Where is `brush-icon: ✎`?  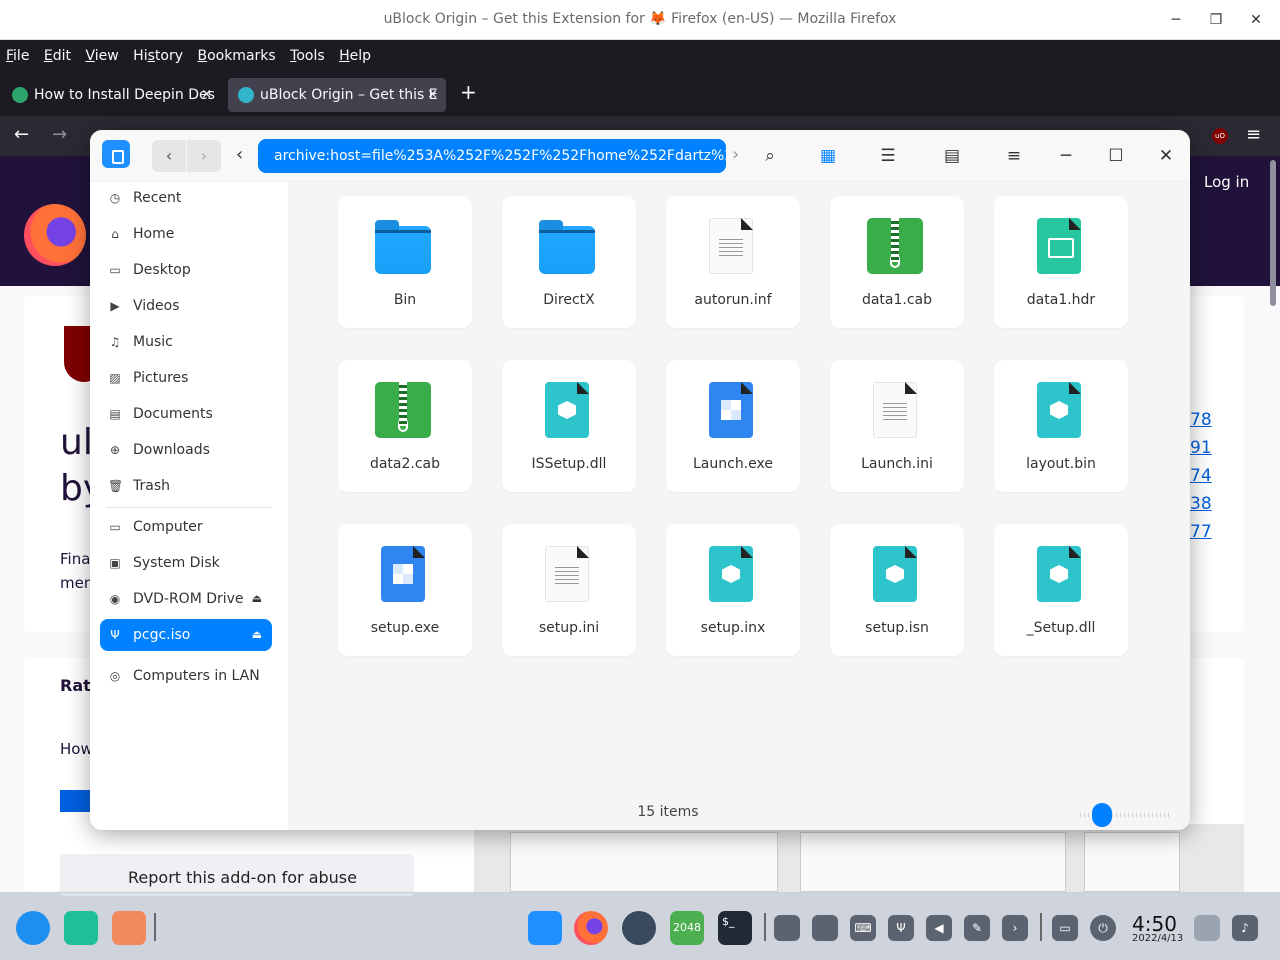 brush-icon: ✎ is located at coordinates (977, 928).